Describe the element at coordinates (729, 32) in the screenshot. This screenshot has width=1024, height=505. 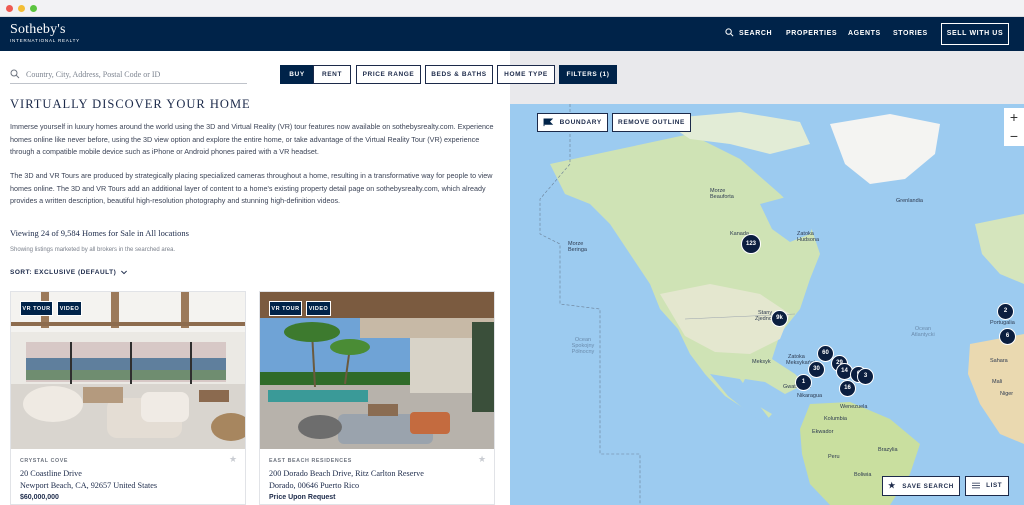
I see `search-icon` at that location.